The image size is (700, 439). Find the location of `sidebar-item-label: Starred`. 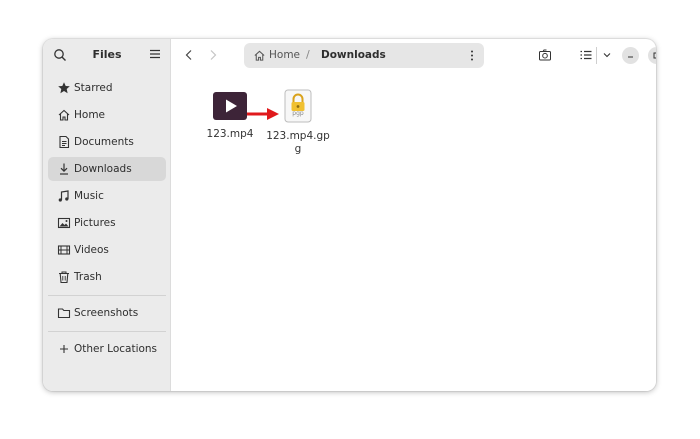

sidebar-item-label: Starred is located at coordinates (93, 88).